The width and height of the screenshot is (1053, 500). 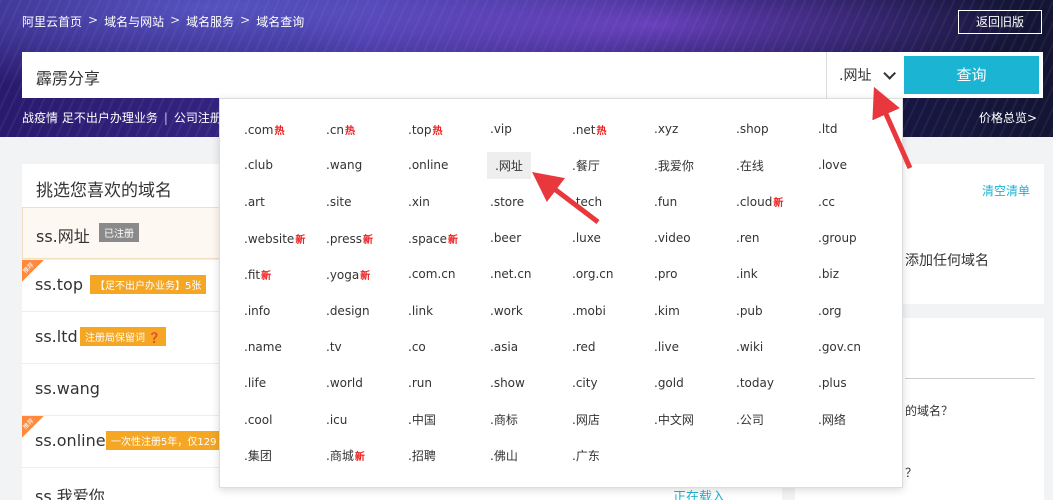 What do you see at coordinates (856, 383) in the screenshot?
I see `suffix-option: .plus` at bounding box center [856, 383].